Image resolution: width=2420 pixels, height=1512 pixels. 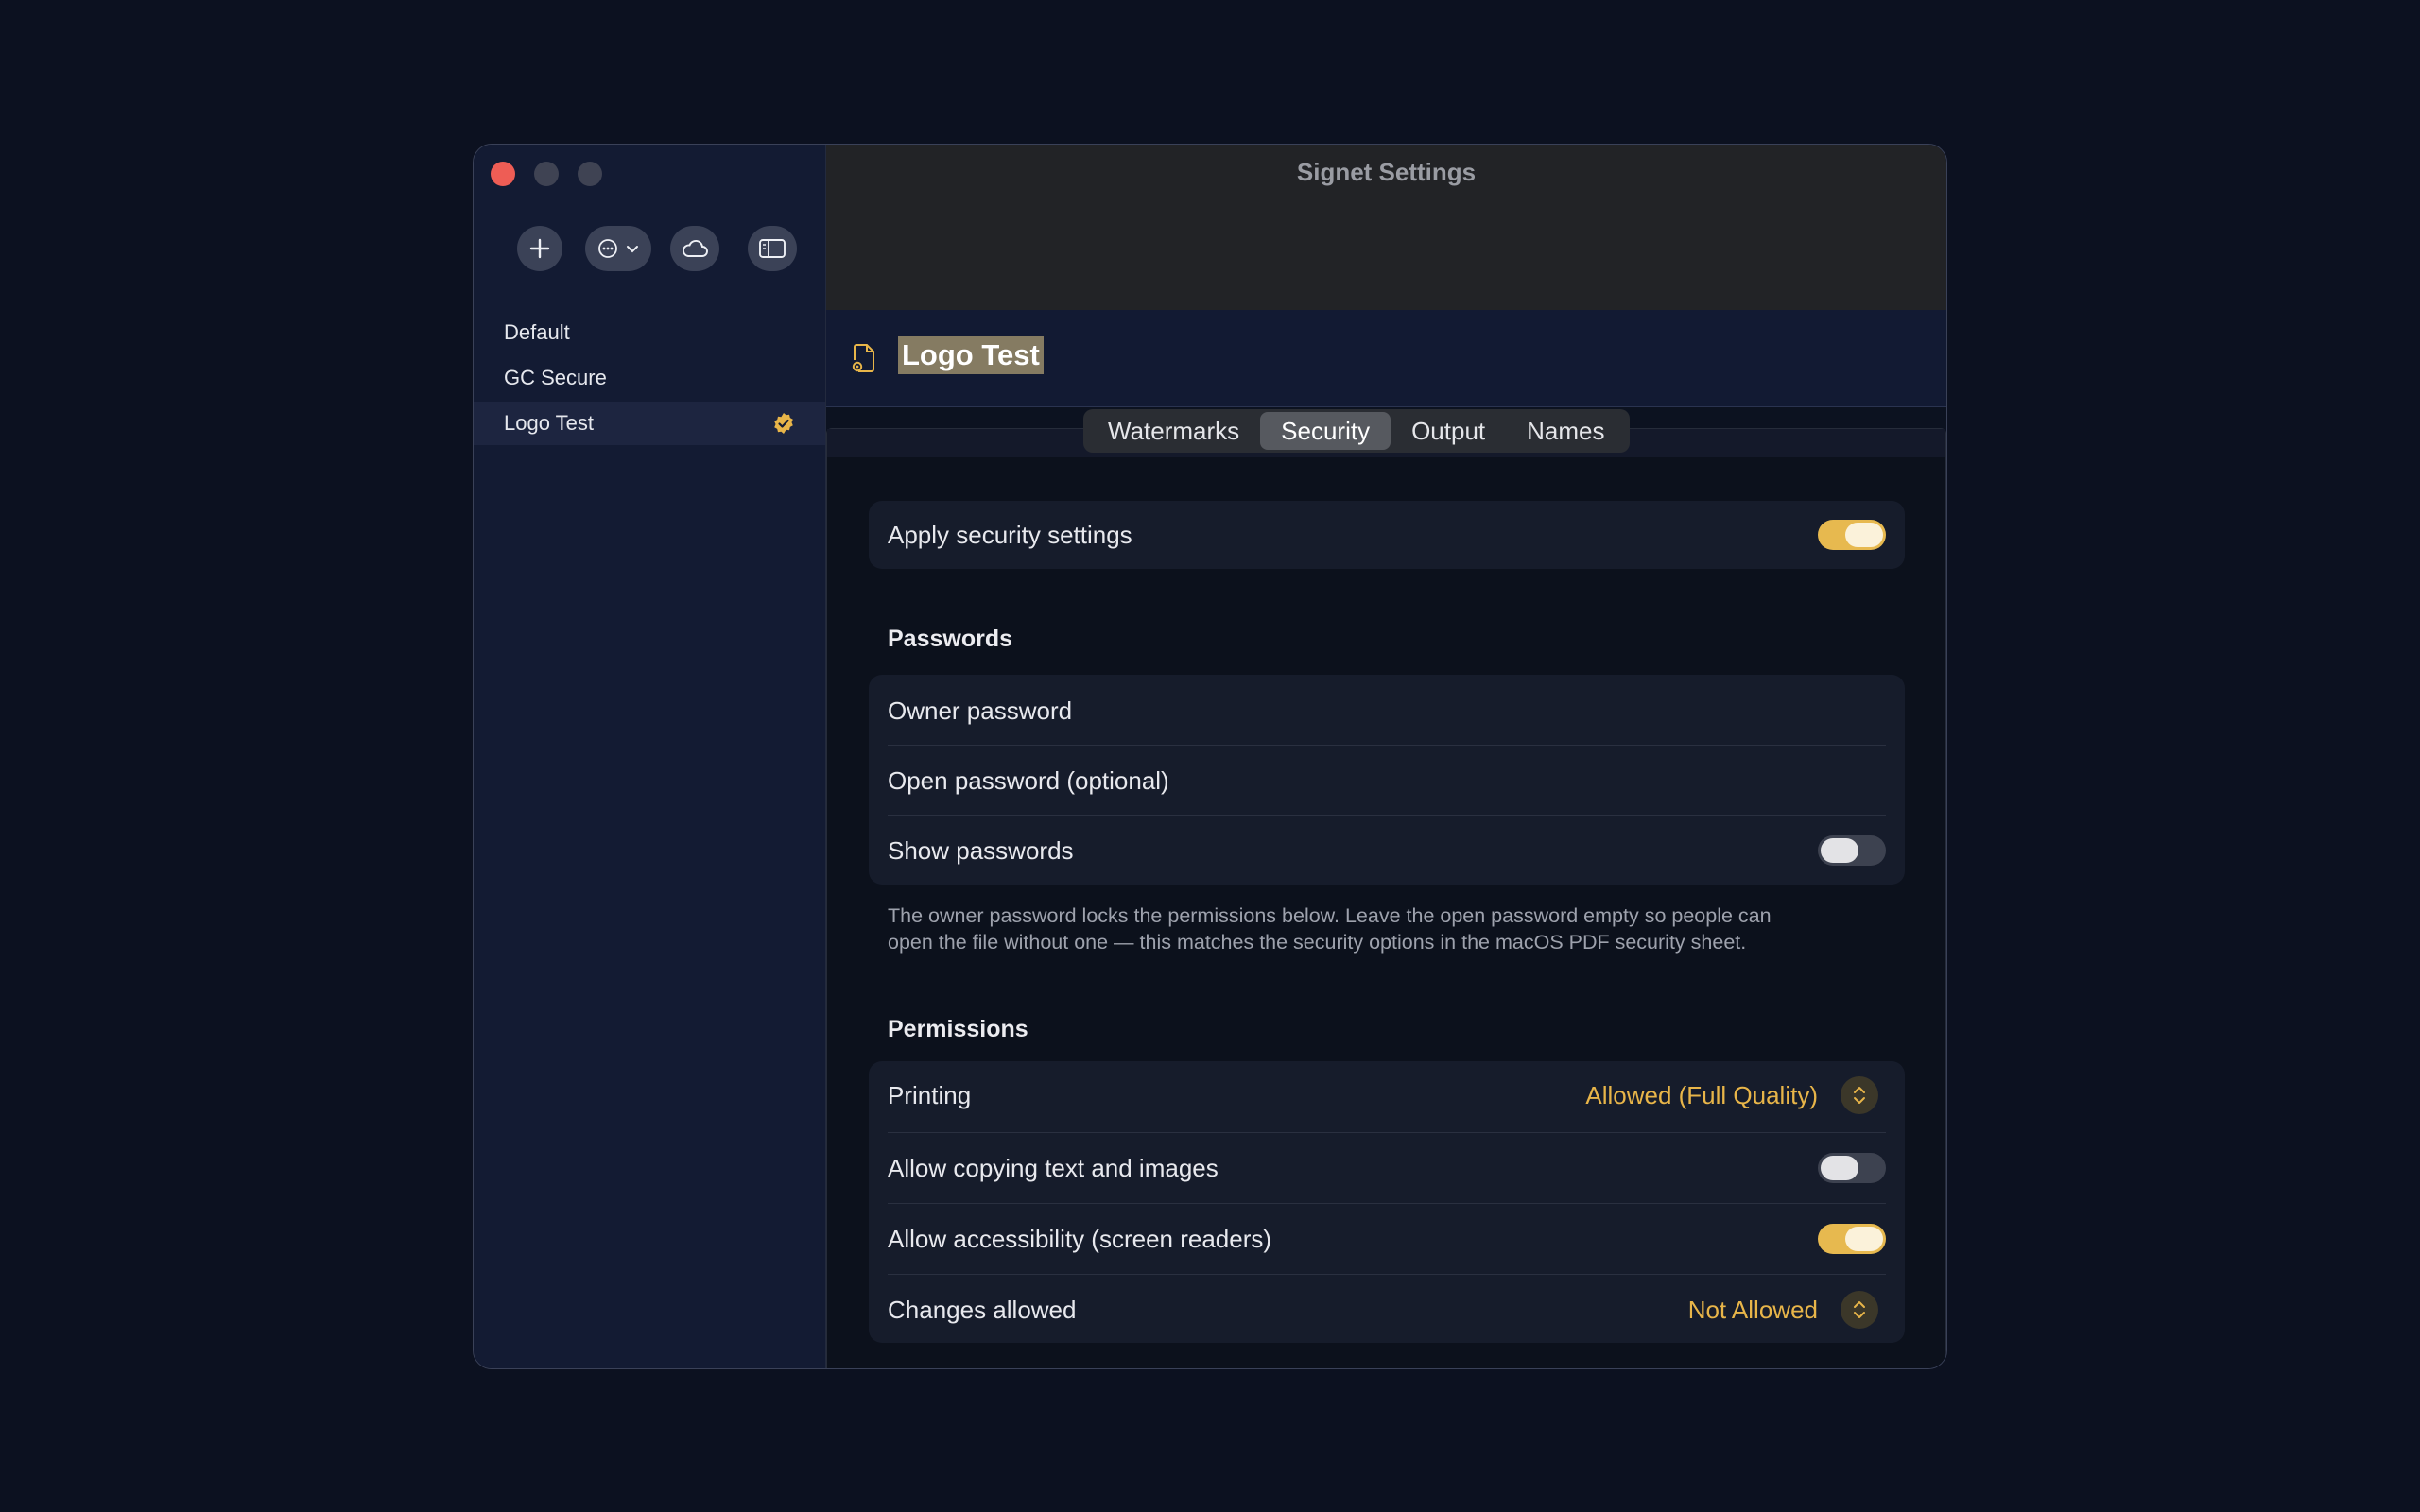 What do you see at coordinates (618, 248) in the screenshot?
I see `more-actions-button` at bounding box center [618, 248].